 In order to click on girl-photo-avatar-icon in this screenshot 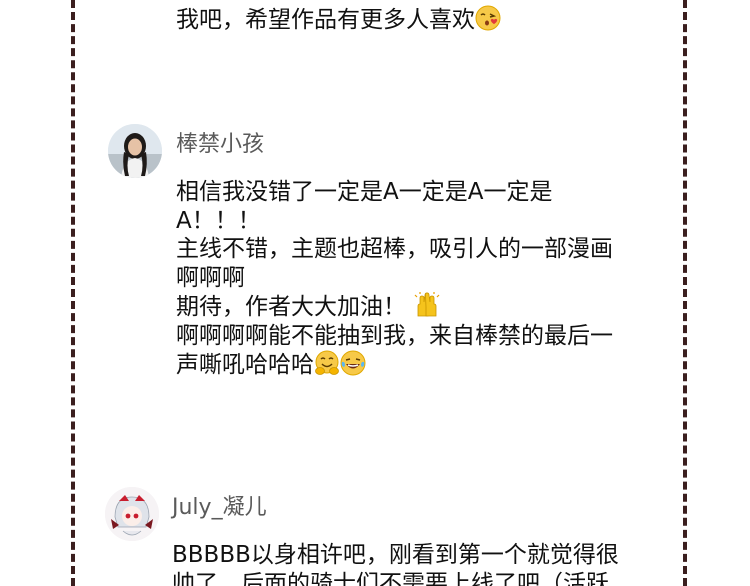, I will do `click(135, 151)`.